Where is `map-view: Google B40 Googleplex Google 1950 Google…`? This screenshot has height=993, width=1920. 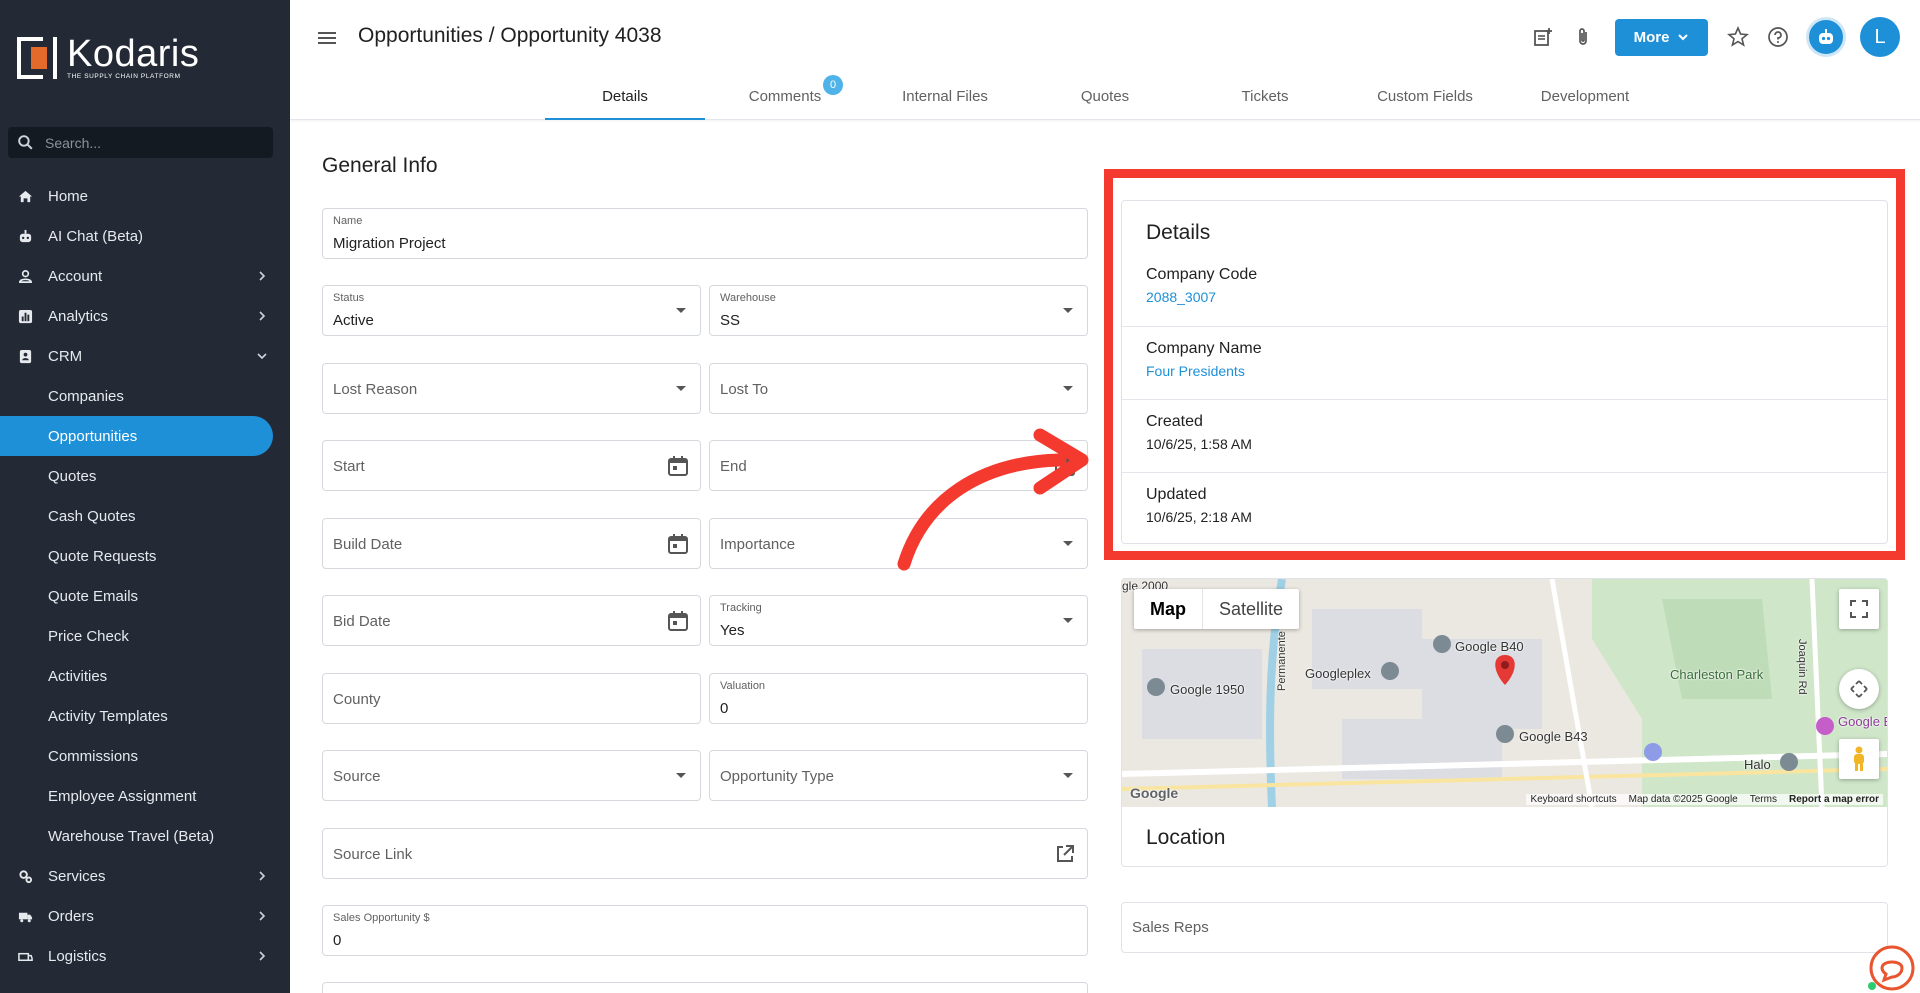
map-view: Google B40 Googleplex Google 1950 Google… is located at coordinates (1504, 693).